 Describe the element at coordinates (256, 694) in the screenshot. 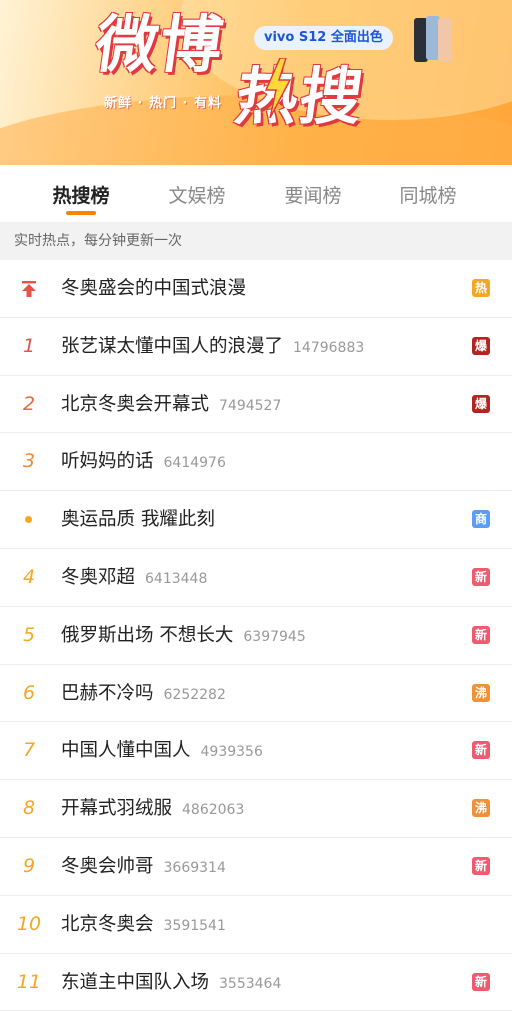

I see `list-item: 6 巴赫不冷吗 6252282 沸` at that location.